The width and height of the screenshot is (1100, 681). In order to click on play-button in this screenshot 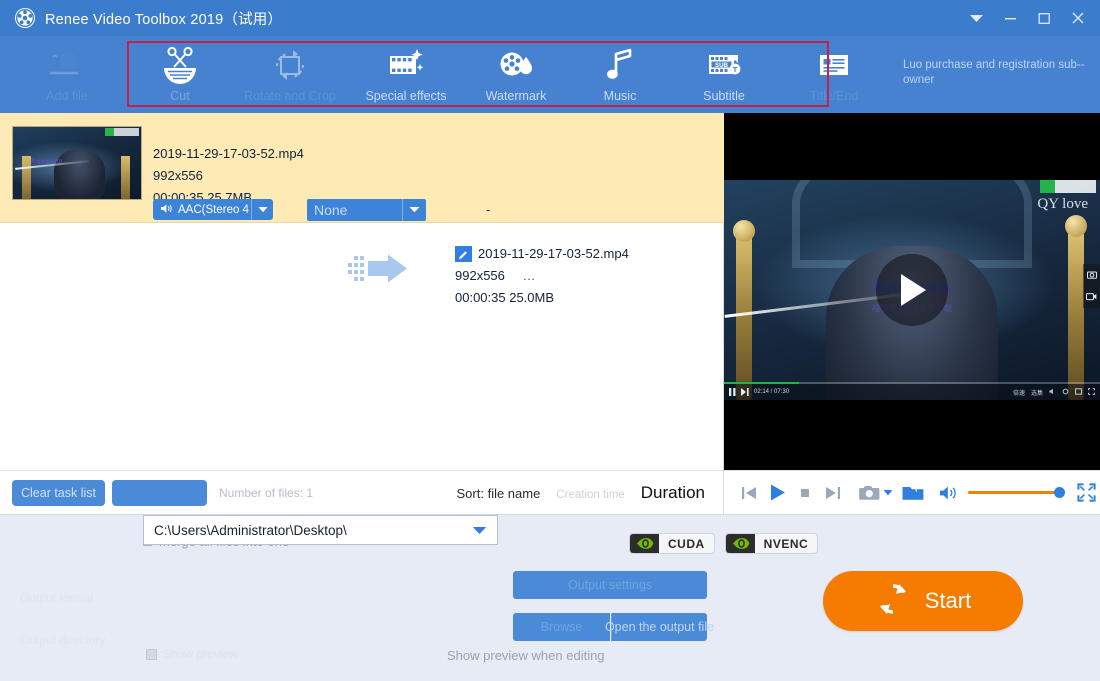, I will do `click(778, 493)`.